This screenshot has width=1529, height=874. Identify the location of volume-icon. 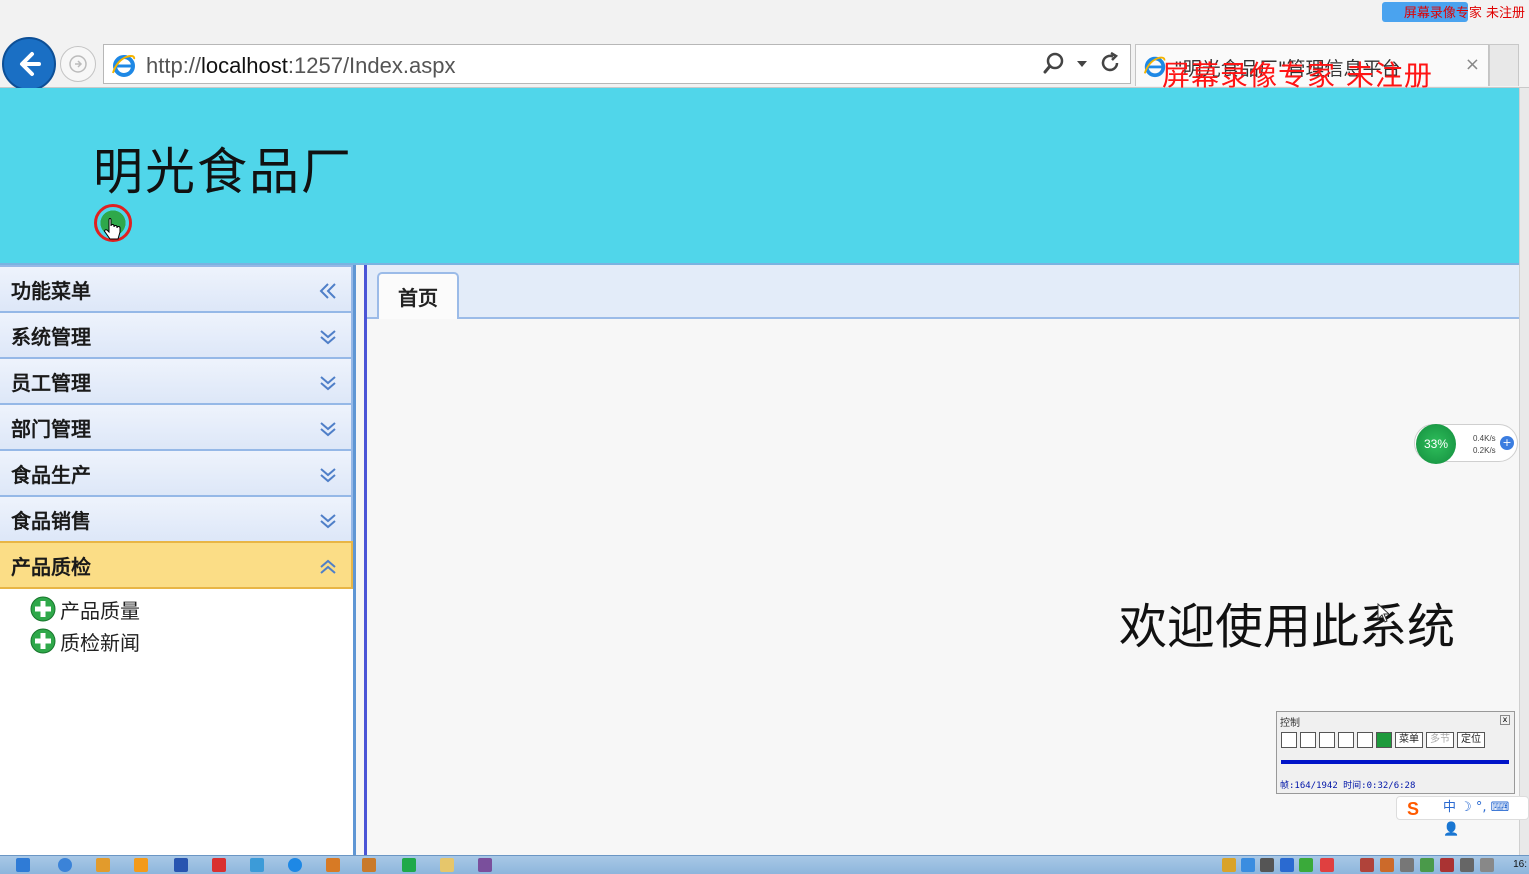
(1487, 865).